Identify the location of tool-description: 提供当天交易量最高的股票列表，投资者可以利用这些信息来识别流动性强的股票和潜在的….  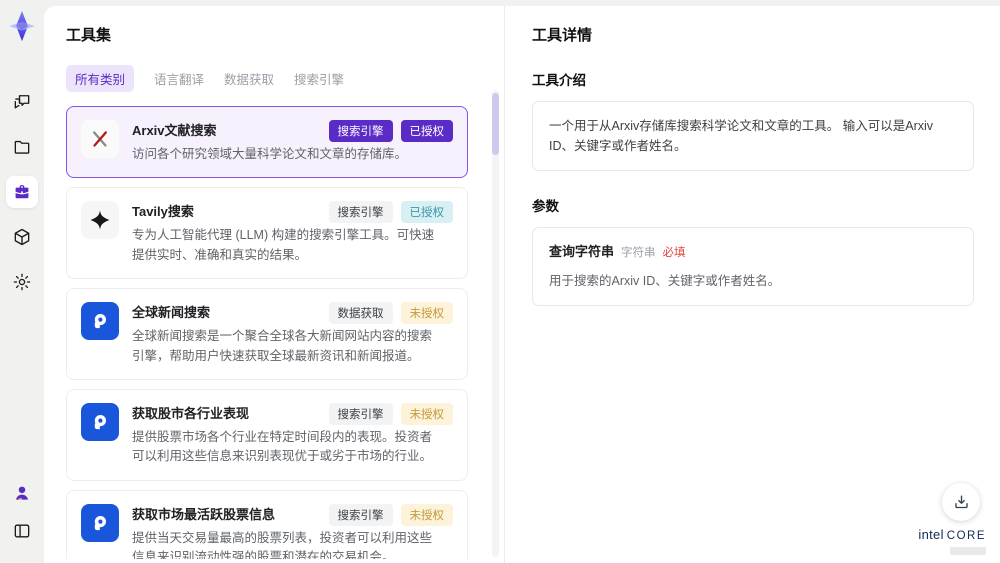
(282, 544).